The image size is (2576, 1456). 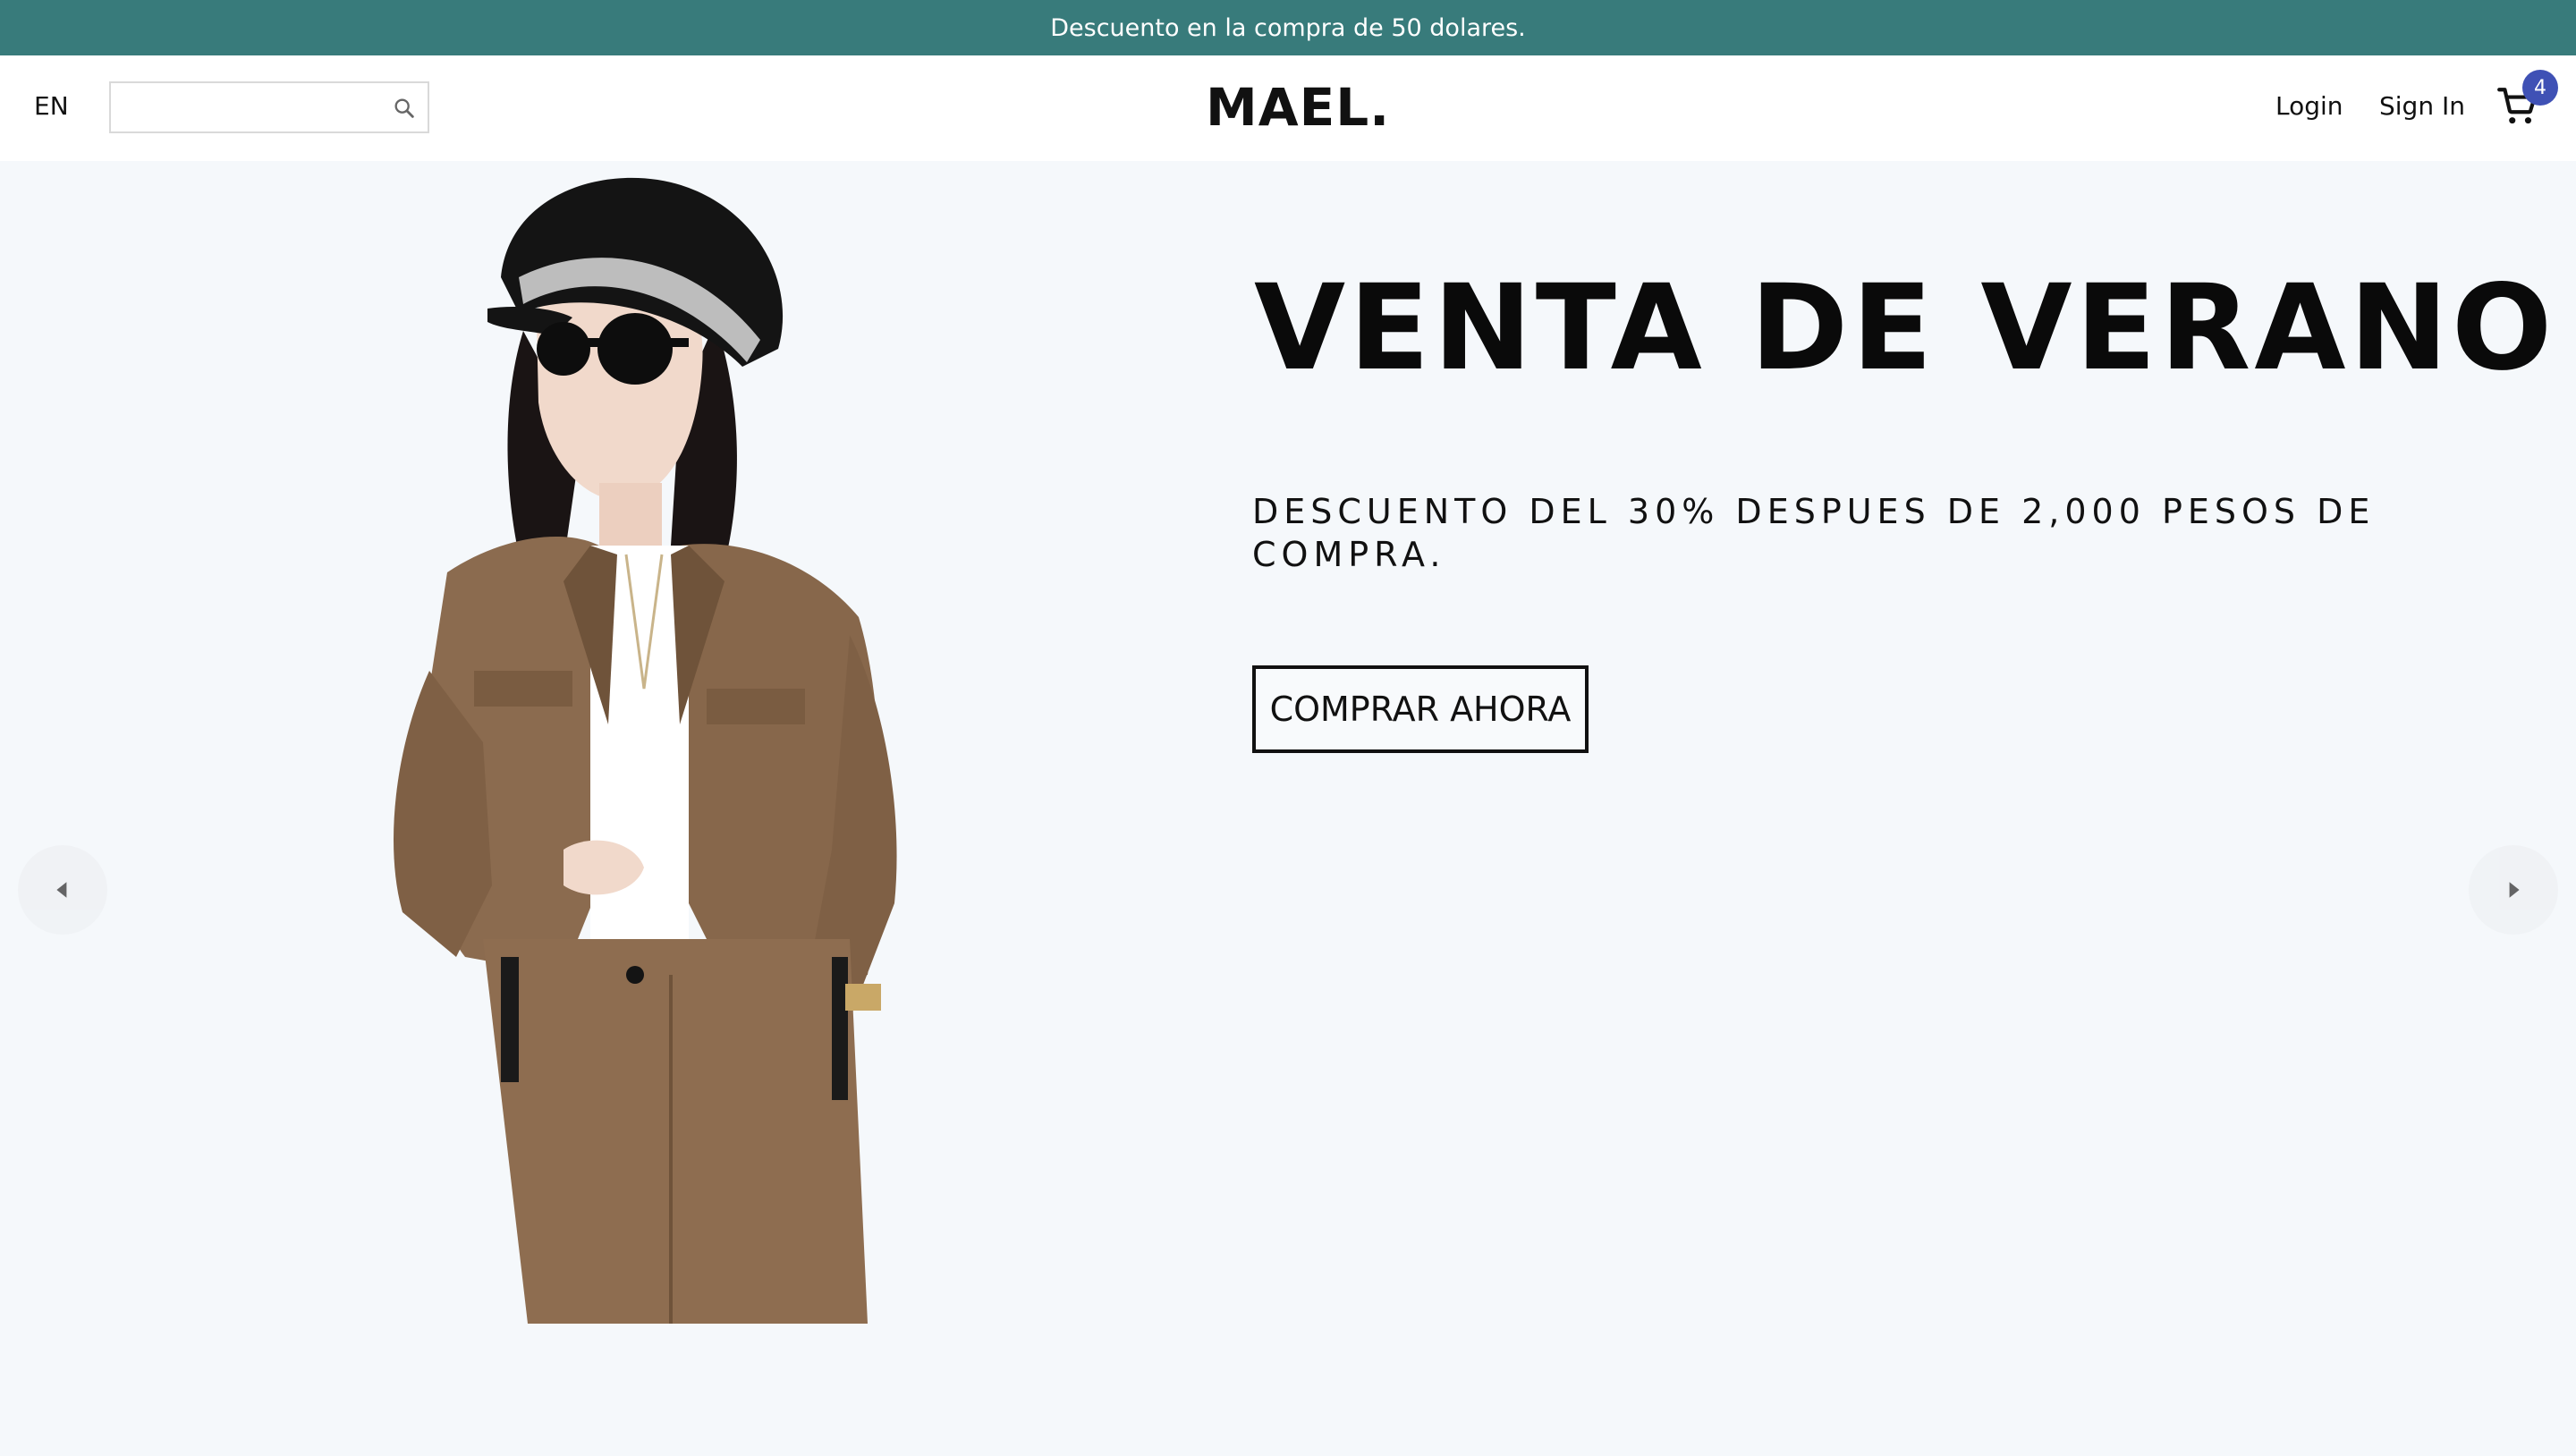 I want to click on arrow-left-icon, so click(x=61, y=890).